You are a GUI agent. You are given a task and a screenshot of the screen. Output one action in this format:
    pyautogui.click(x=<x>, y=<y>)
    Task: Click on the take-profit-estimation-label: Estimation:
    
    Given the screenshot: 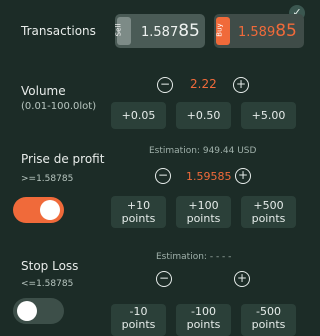 What is the action you would take?
    pyautogui.click(x=174, y=151)
    